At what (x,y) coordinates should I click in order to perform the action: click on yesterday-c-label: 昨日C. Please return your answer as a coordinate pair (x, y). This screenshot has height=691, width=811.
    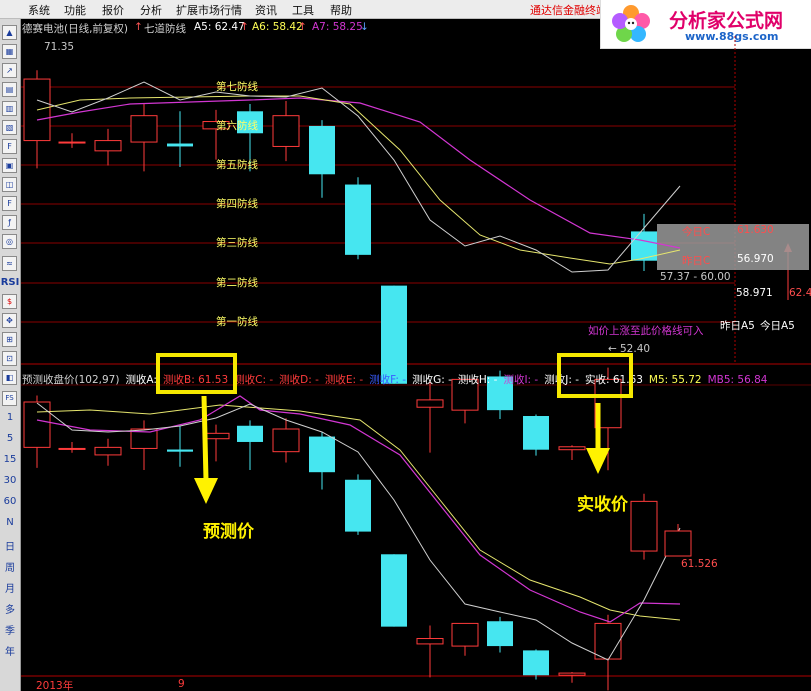
    Looking at the image, I should click on (696, 261).